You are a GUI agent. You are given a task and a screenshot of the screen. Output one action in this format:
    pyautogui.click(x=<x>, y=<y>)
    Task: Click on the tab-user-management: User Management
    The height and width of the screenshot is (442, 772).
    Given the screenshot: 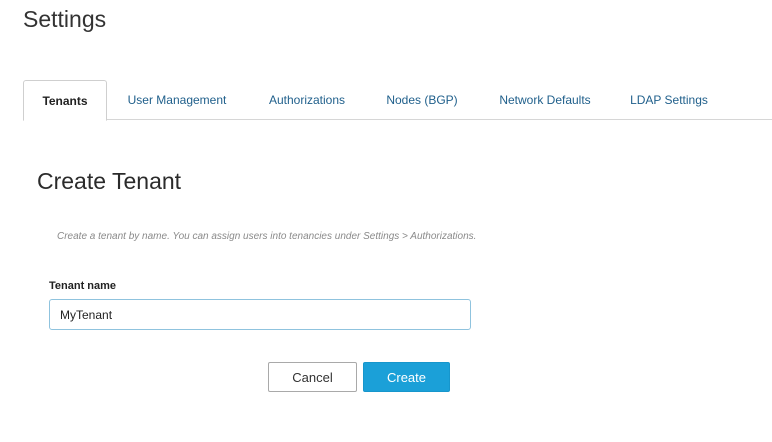 What is the action you would take?
    pyautogui.click(x=177, y=100)
    